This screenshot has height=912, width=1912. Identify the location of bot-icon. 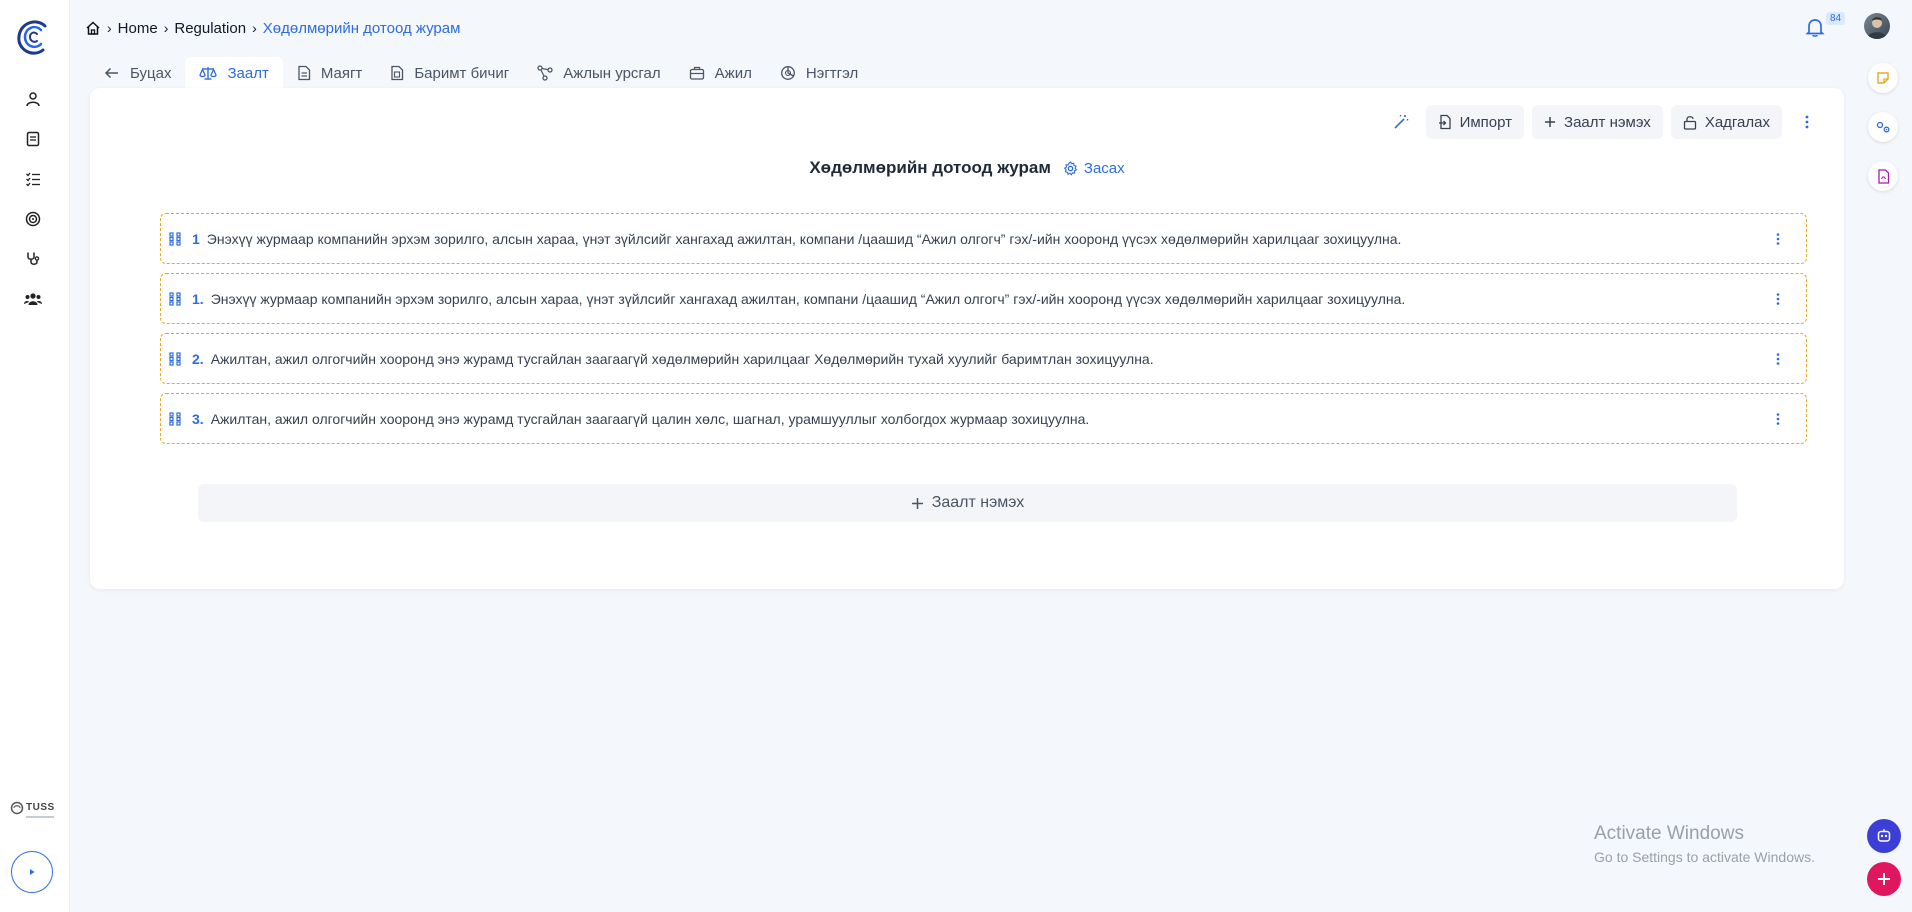
(1884, 835).